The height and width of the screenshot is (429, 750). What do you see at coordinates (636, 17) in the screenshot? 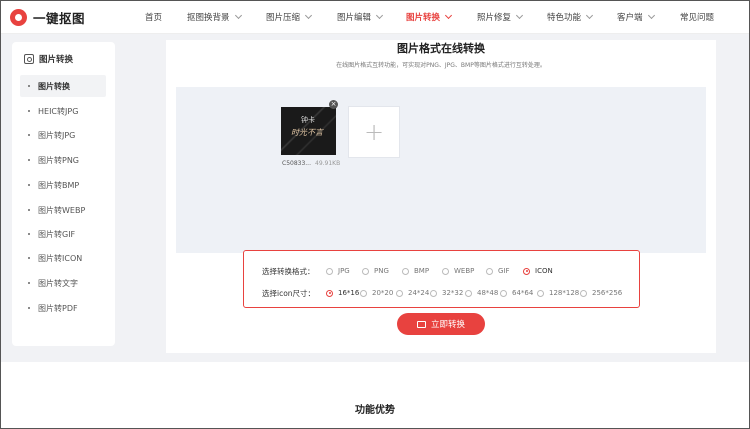
I see `nav-client: 客户端` at bounding box center [636, 17].